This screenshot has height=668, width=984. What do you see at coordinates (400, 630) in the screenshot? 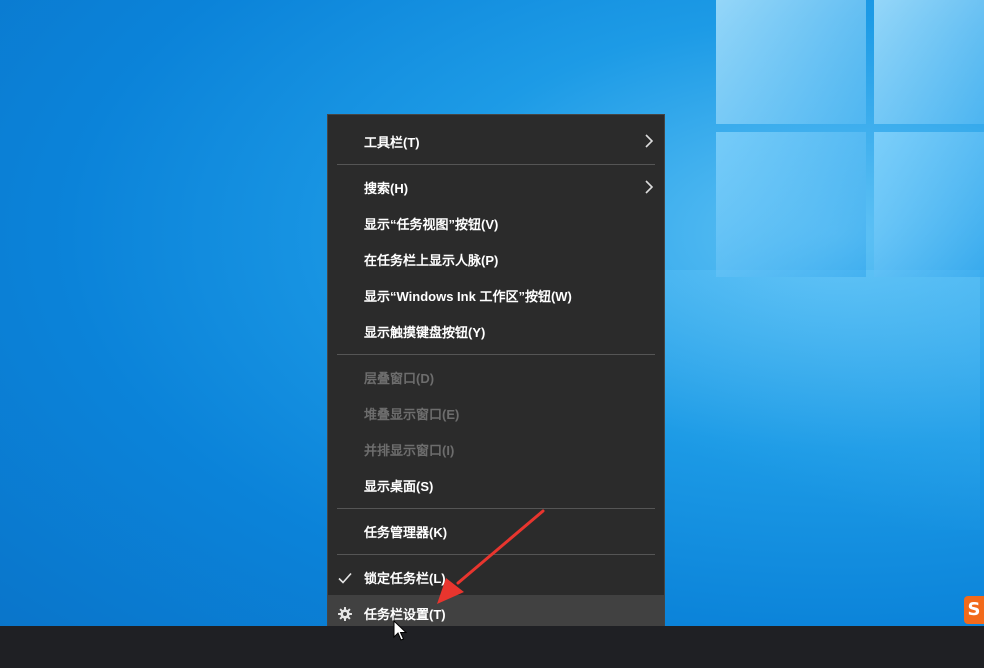
I see `mouse-pointer-icon` at bounding box center [400, 630].